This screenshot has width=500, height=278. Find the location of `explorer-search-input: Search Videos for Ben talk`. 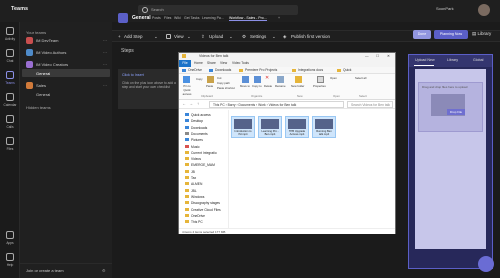

explorer-search-input: Search Videos for Ben talk is located at coordinates (370, 104).